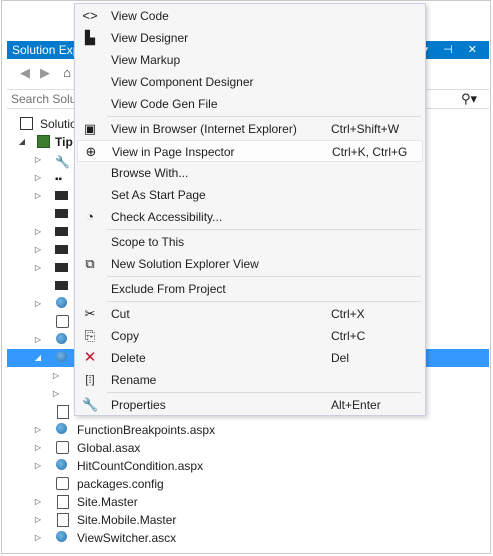 This screenshot has width=493, height=556. What do you see at coordinates (248, 448) in the screenshot?
I see `tree-item-global-asax: ▷ Global.asax` at bounding box center [248, 448].